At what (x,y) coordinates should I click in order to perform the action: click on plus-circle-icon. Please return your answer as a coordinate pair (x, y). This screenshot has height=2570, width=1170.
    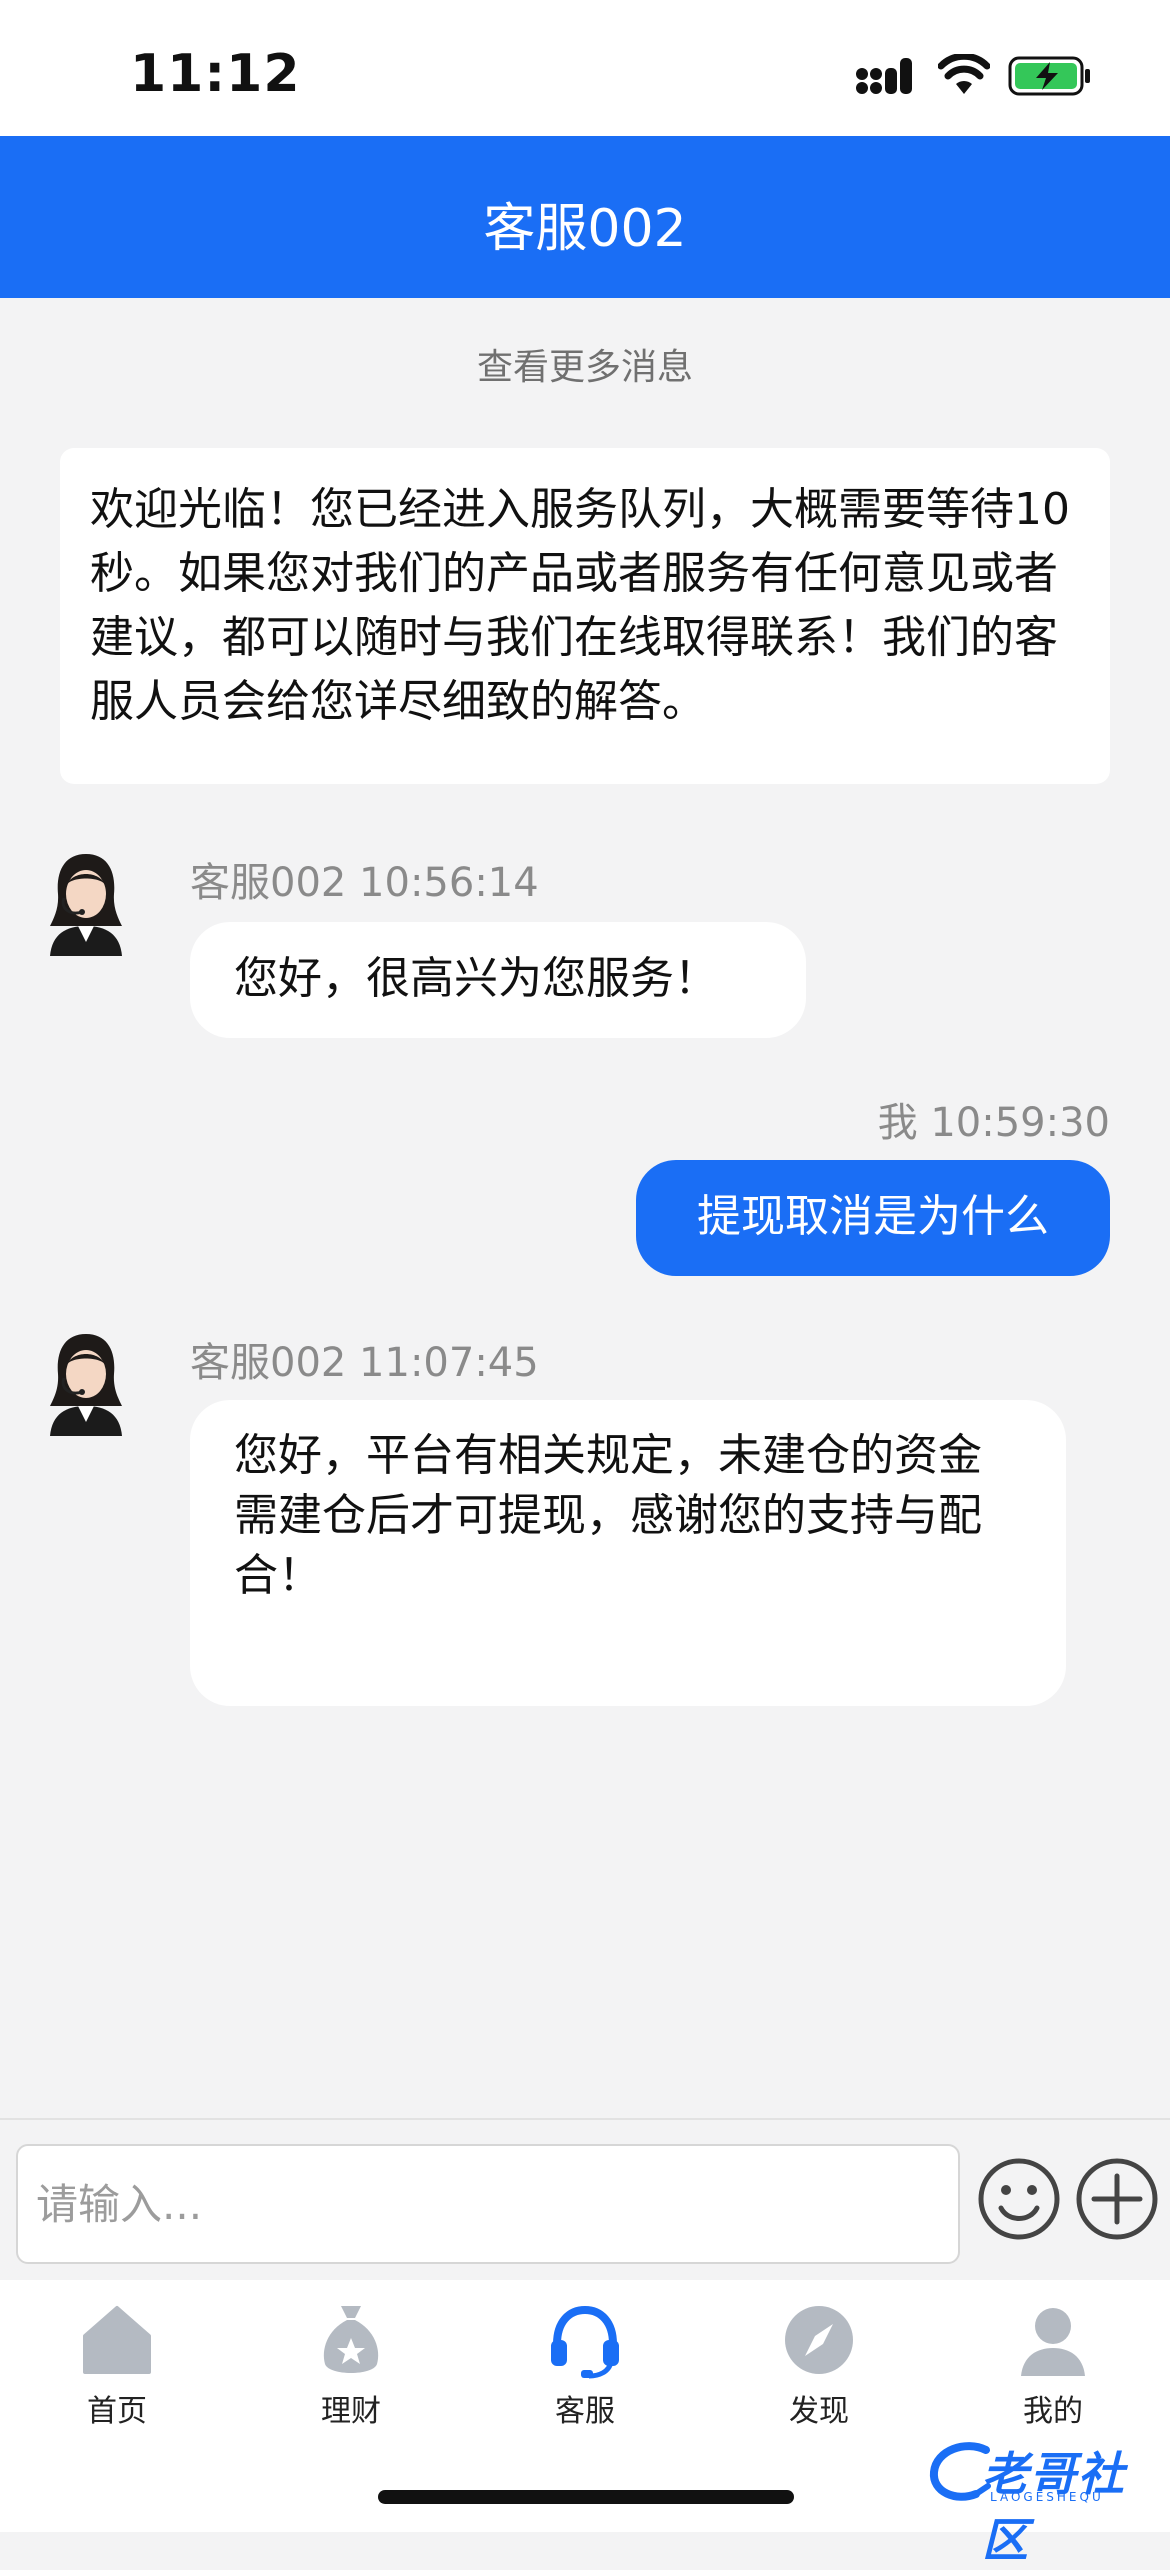
    Looking at the image, I should click on (1117, 2199).